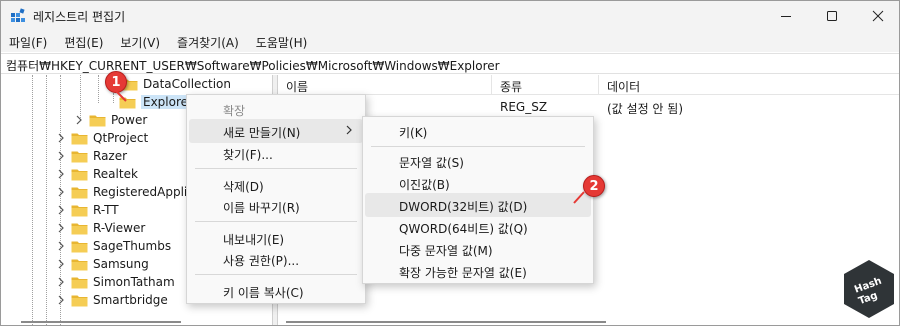  I want to click on tree-item-label: SageThumbs, so click(132, 246).